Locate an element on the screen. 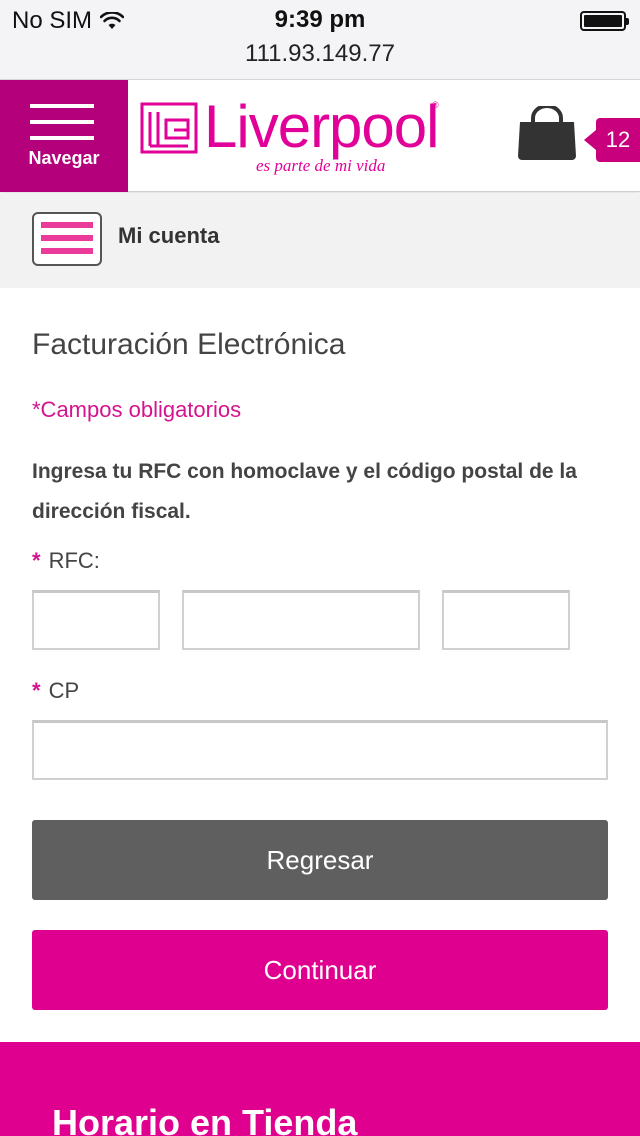 The width and height of the screenshot is (640, 1136). continue-button: Continuar is located at coordinates (320, 970).